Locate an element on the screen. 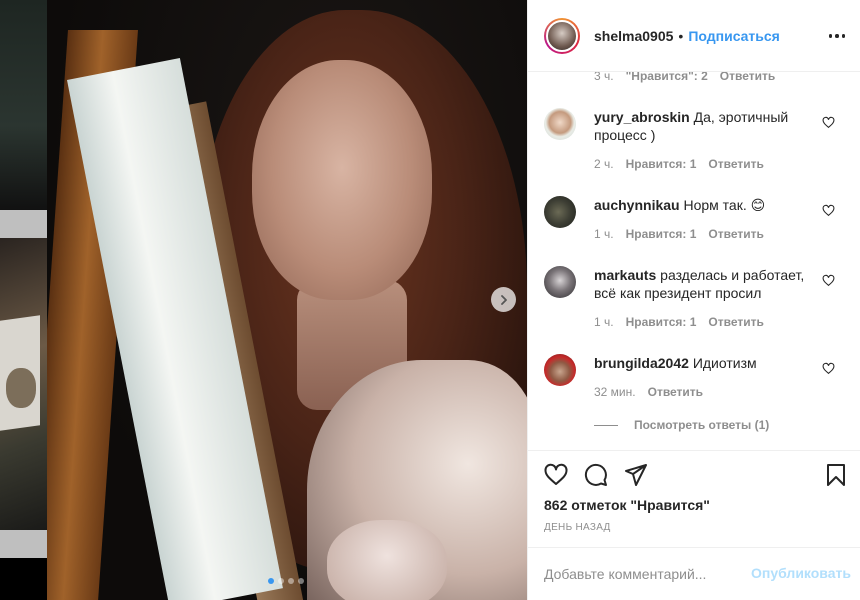  next-arrow-icon is located at coordinates (503, 299).